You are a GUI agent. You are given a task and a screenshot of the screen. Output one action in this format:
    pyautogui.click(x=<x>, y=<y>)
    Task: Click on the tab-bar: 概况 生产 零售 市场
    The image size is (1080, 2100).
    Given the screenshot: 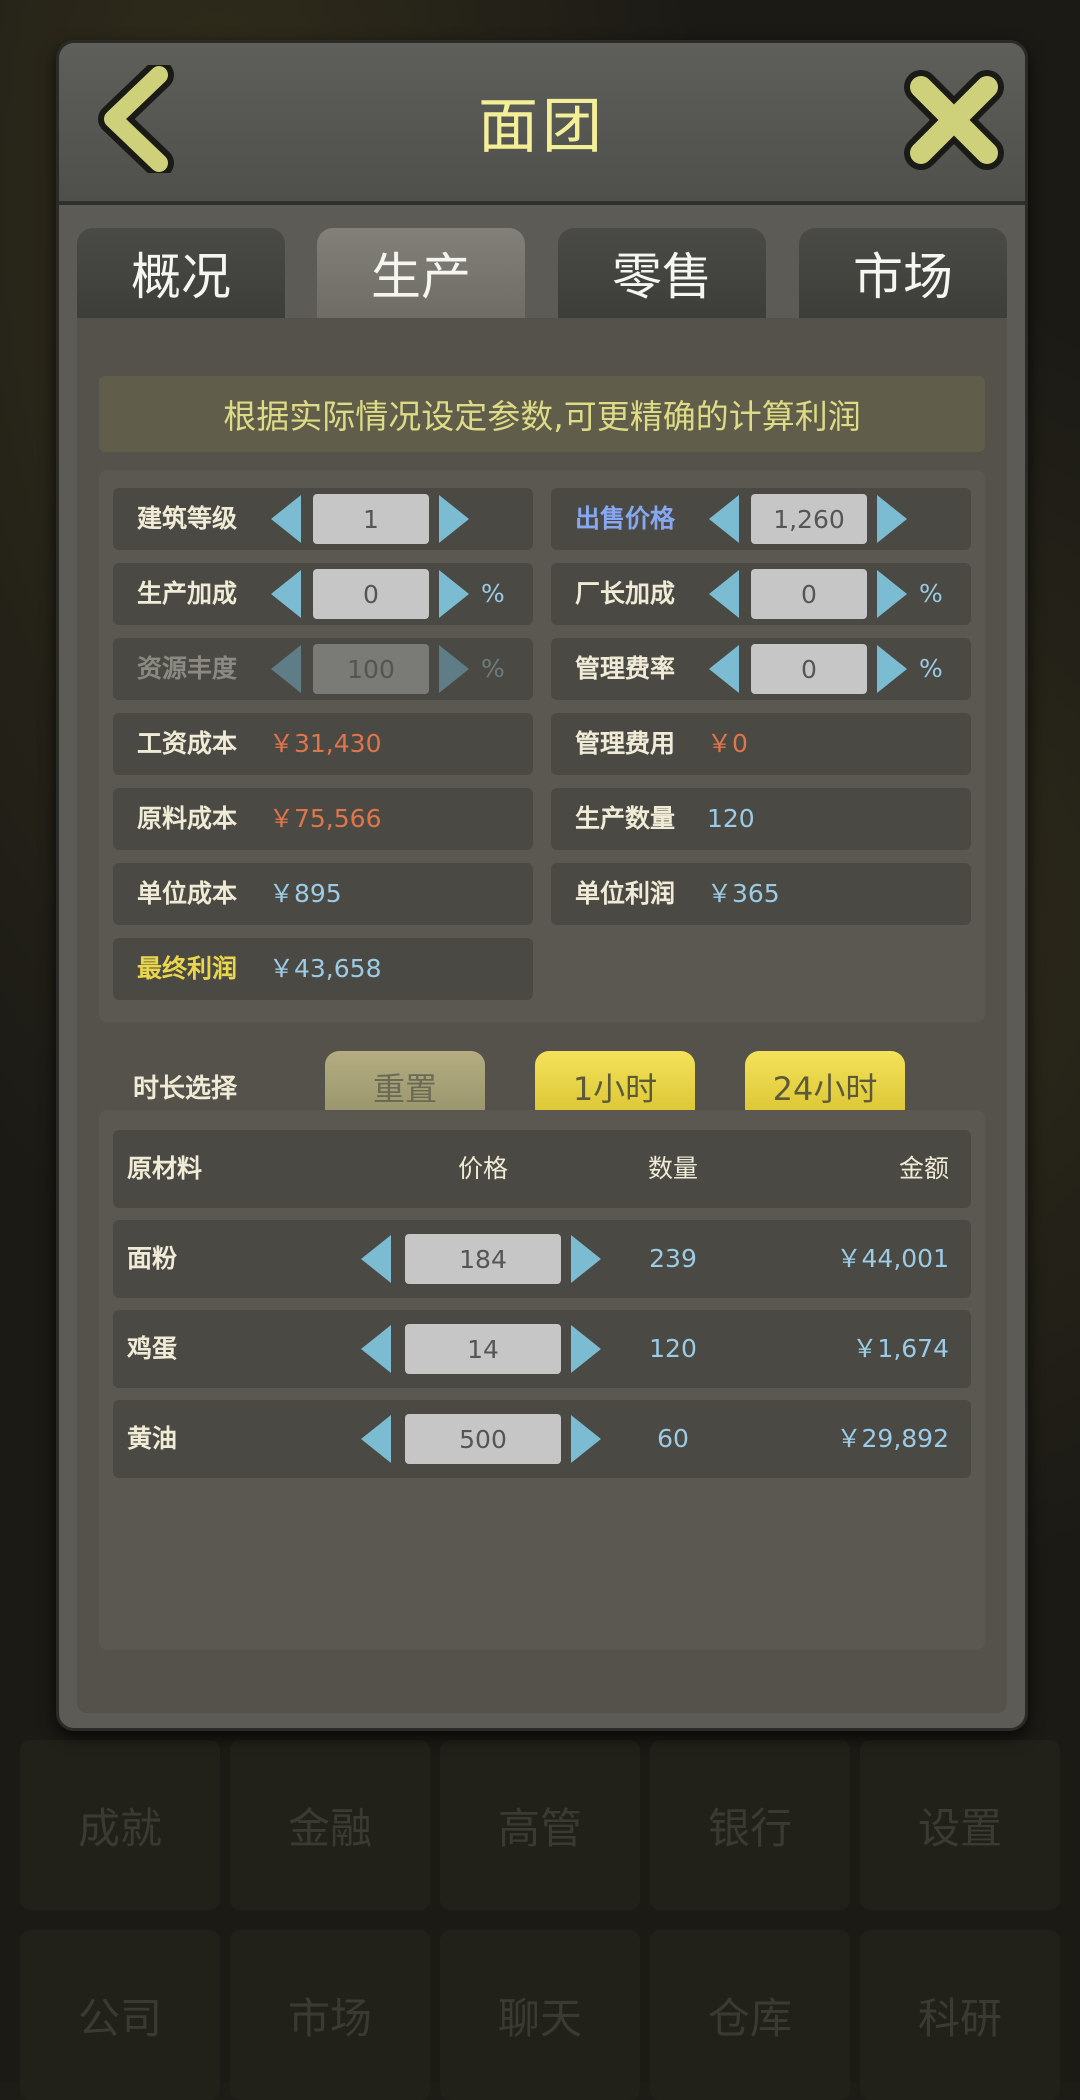 What is the action you would take?
    pyautogui.click(x=542, y=273)
    